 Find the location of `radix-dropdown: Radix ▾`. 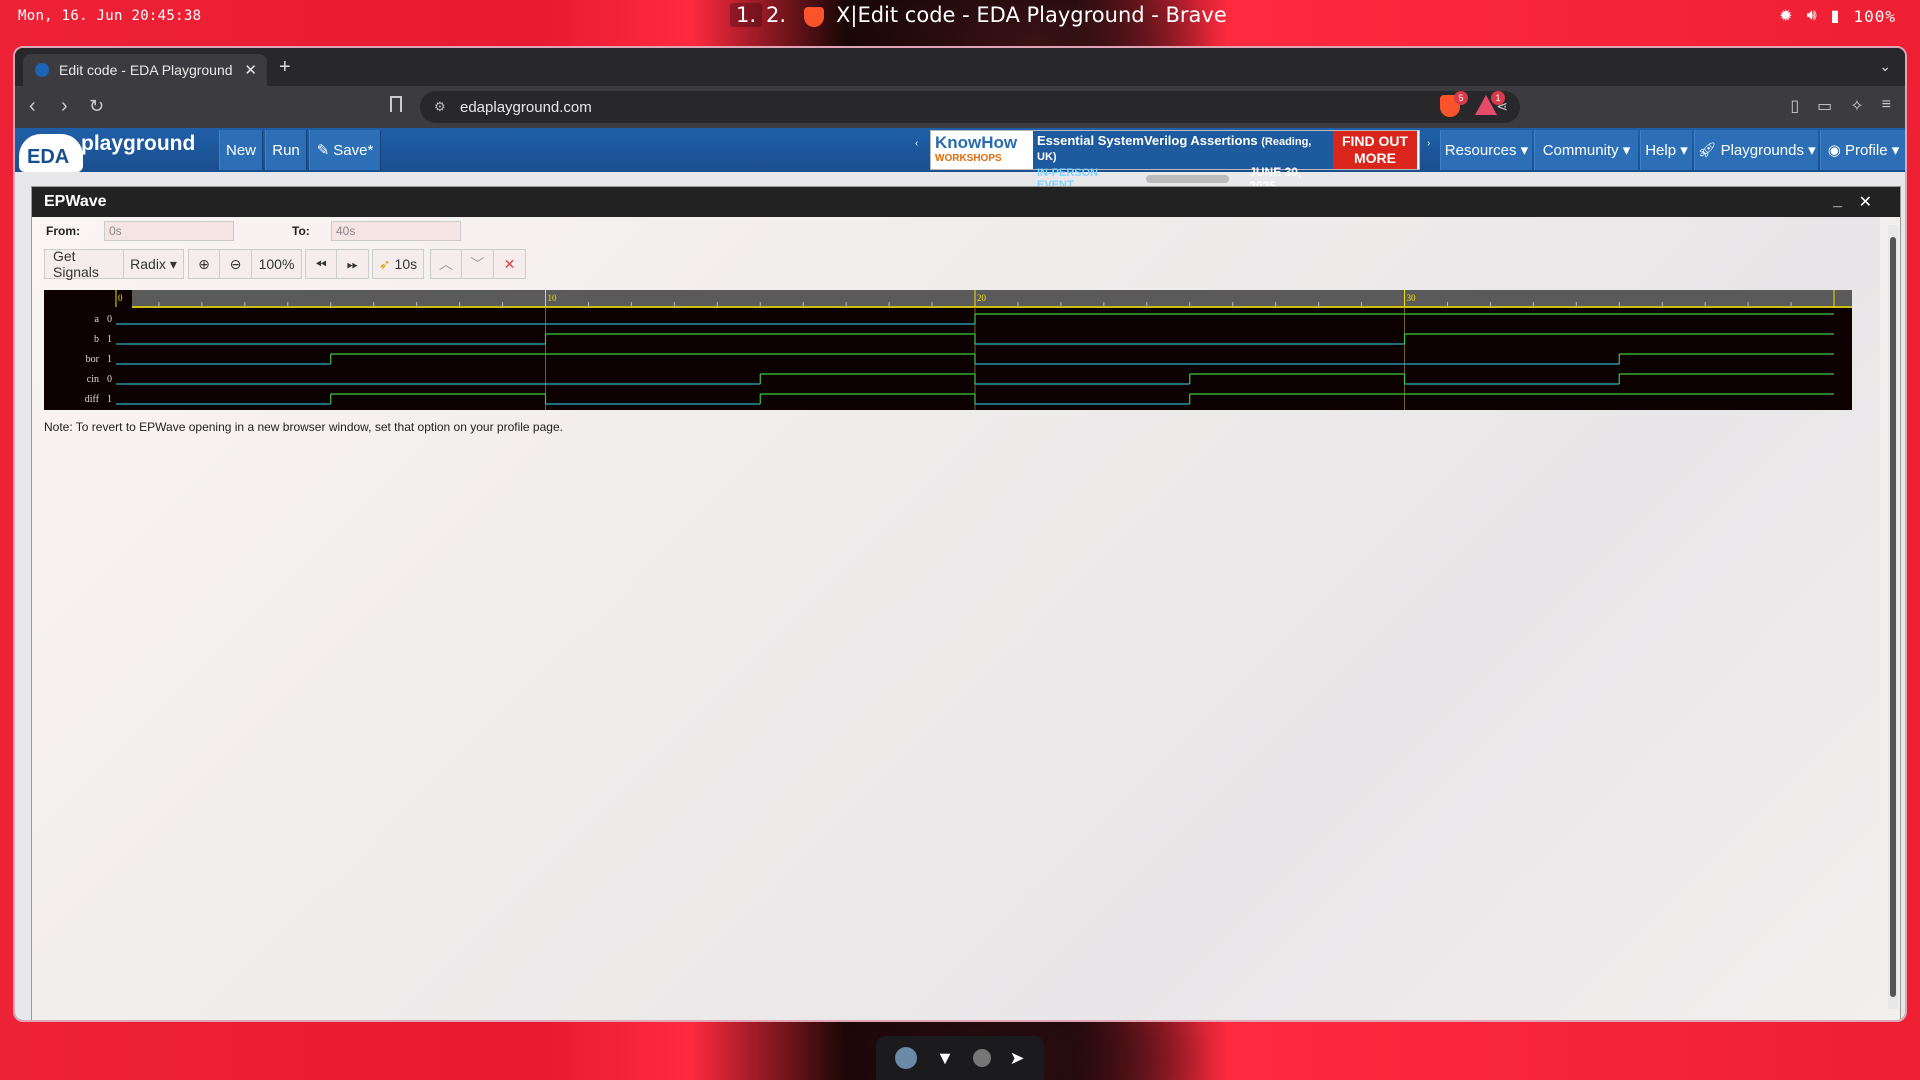

radix-dropdown: Radix ▾ is located at coordinates (154, 264).